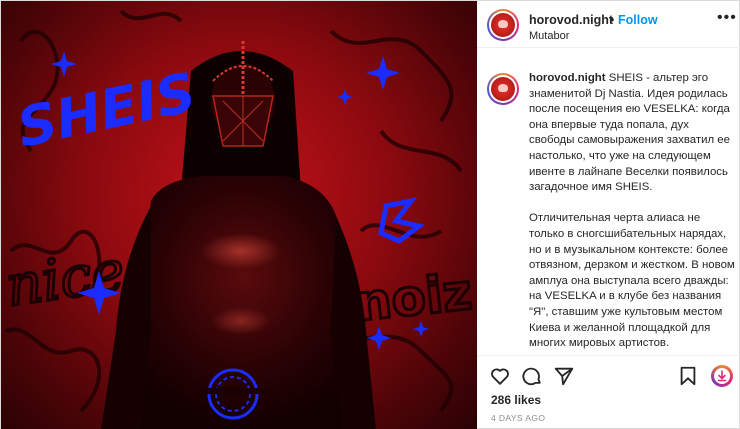  What do you see at coordinates (608, 375) in the screenshot?
I see `action-bar` at bounding box center [608, 375].